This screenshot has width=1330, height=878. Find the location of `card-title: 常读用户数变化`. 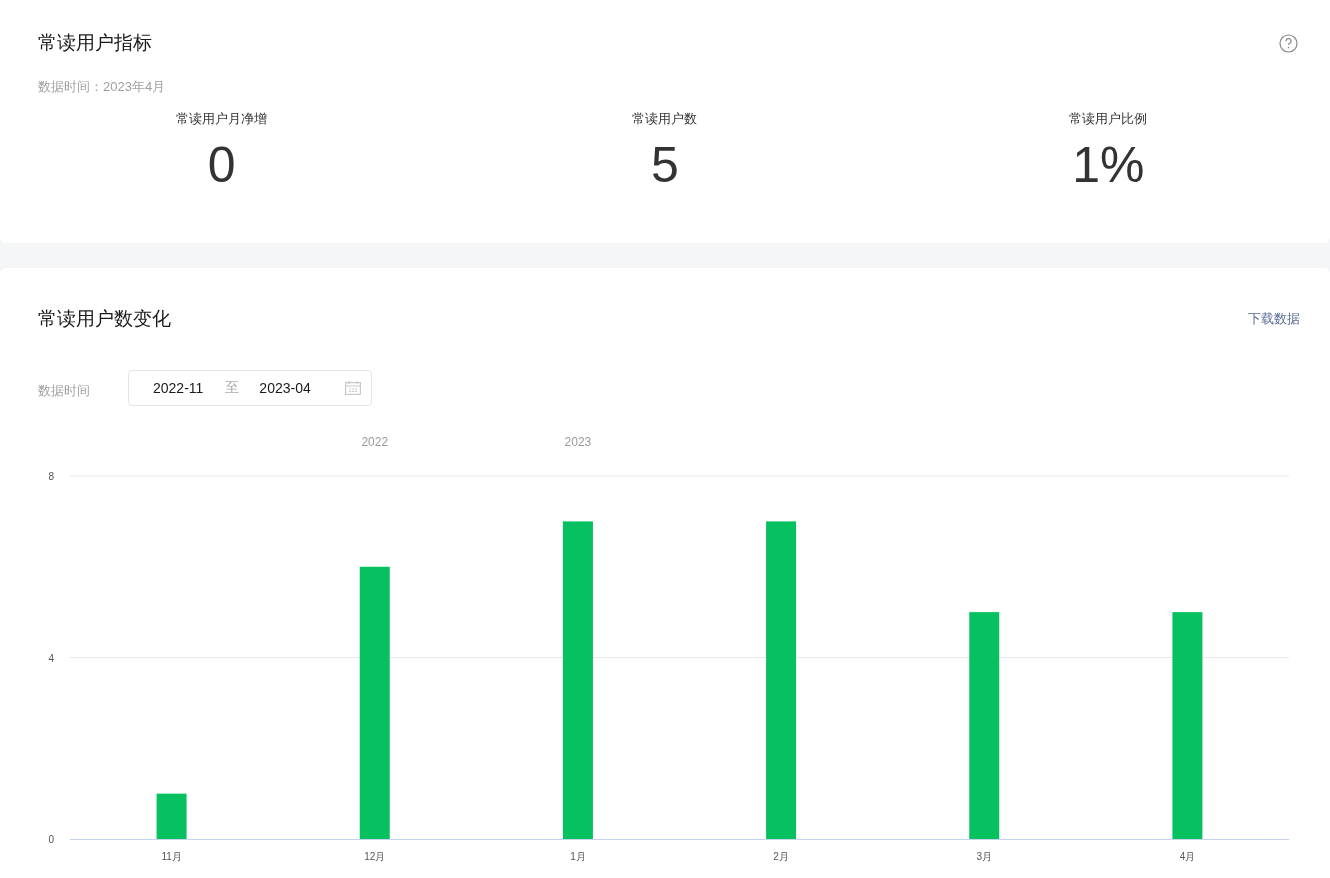

card-title: 常读用户数变化 is located at coordinates (104, 319).